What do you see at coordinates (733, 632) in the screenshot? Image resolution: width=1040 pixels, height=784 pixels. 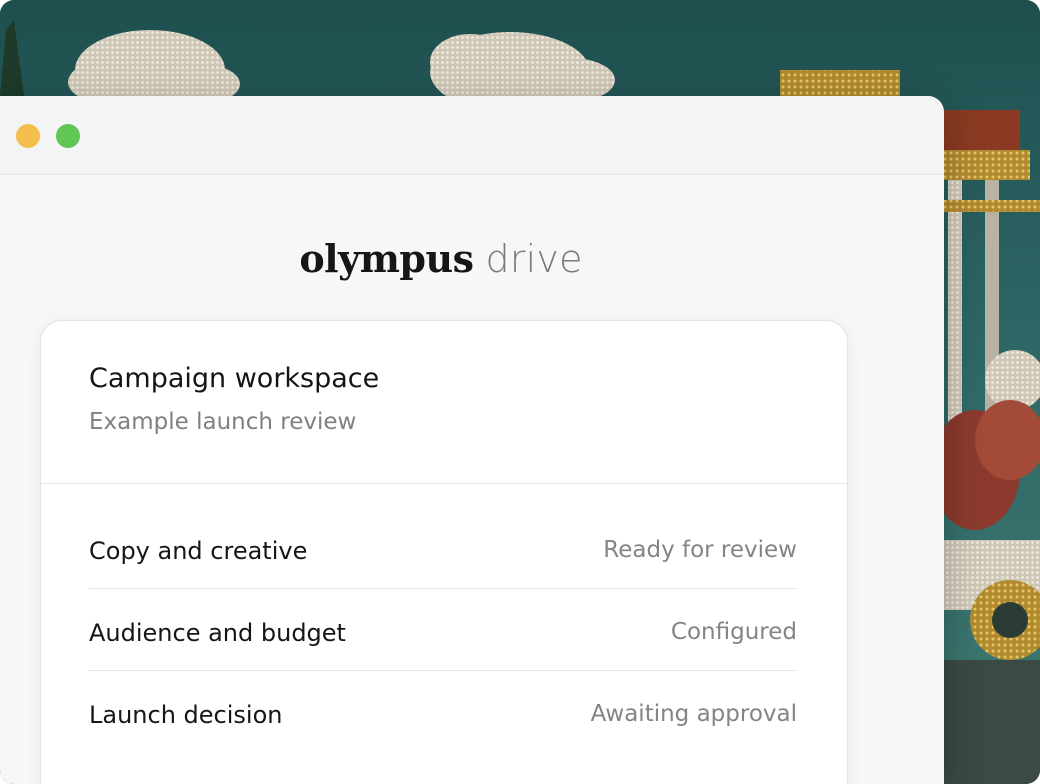 I see `checklist-item-status: Configured` at bounding box center [733, 632].